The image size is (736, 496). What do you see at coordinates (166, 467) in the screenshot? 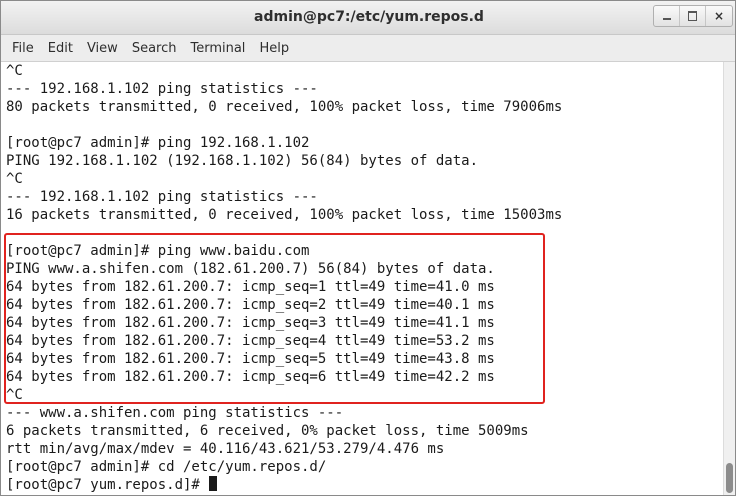
I see `terminal-line: [root@pc7 admin]# cd /etc/yum.repos.d/` at bounding box center [166, 467].